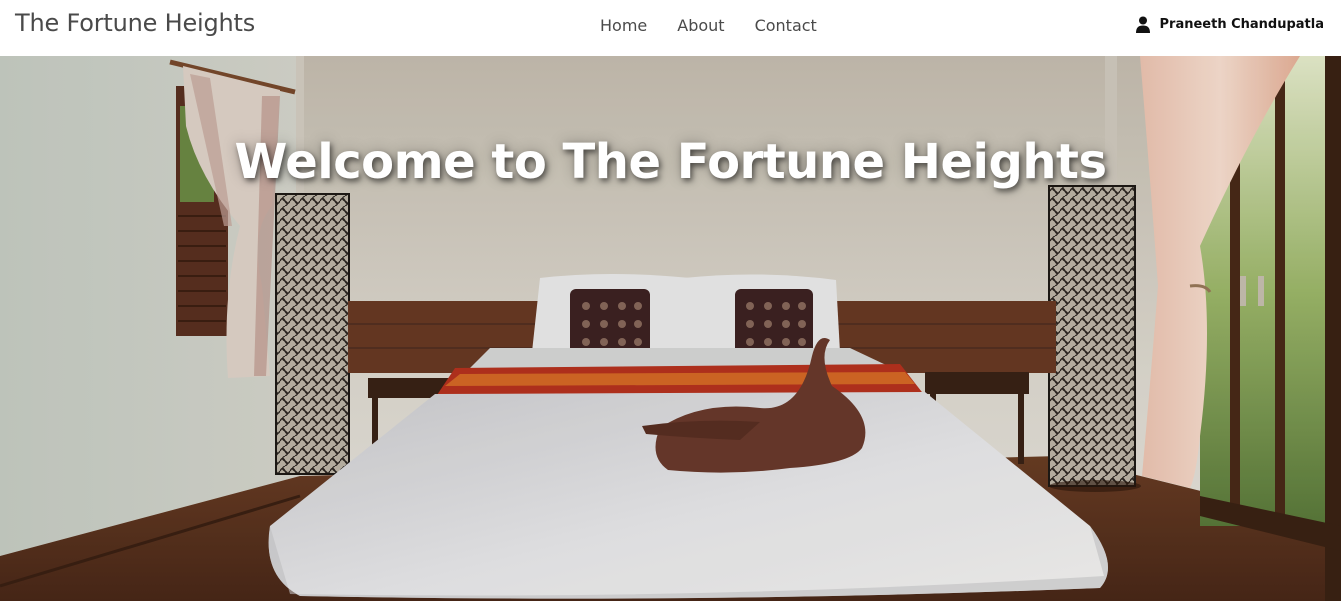 The image size is (1341, 601). I want to click on hero-title: Welcome to The Fortune Heights, so click(670, 162).